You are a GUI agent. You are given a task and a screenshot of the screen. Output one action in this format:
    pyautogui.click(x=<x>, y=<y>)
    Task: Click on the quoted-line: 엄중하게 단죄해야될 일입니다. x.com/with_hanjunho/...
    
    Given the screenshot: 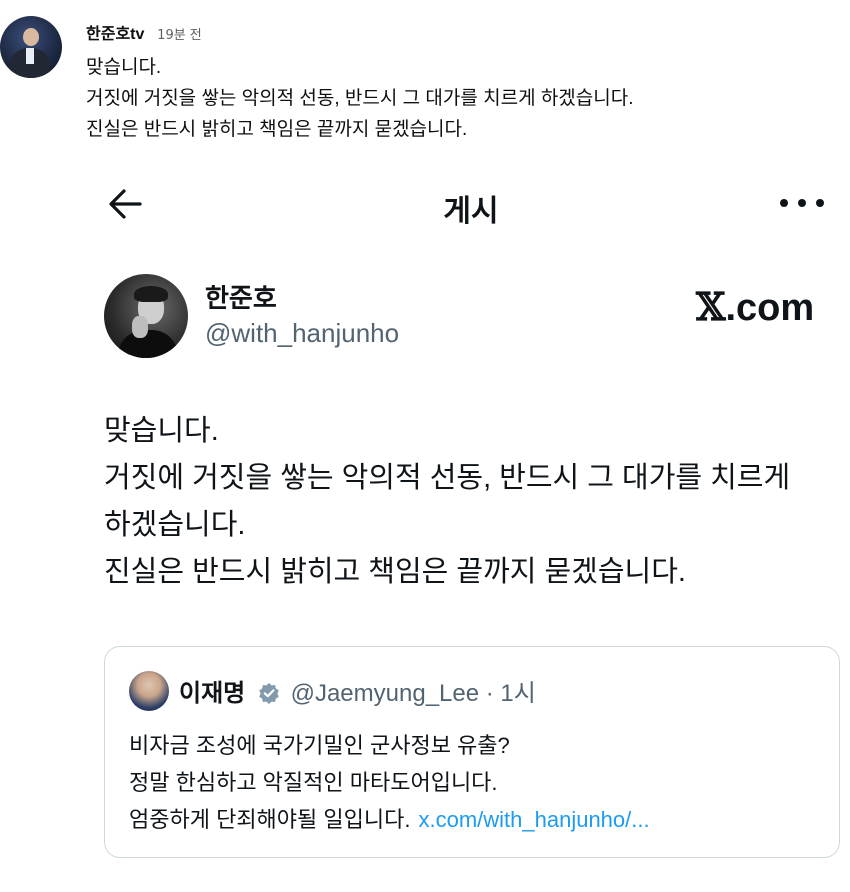 What is the action you would take?
    pyautogui.click(x=389, y=819)
    